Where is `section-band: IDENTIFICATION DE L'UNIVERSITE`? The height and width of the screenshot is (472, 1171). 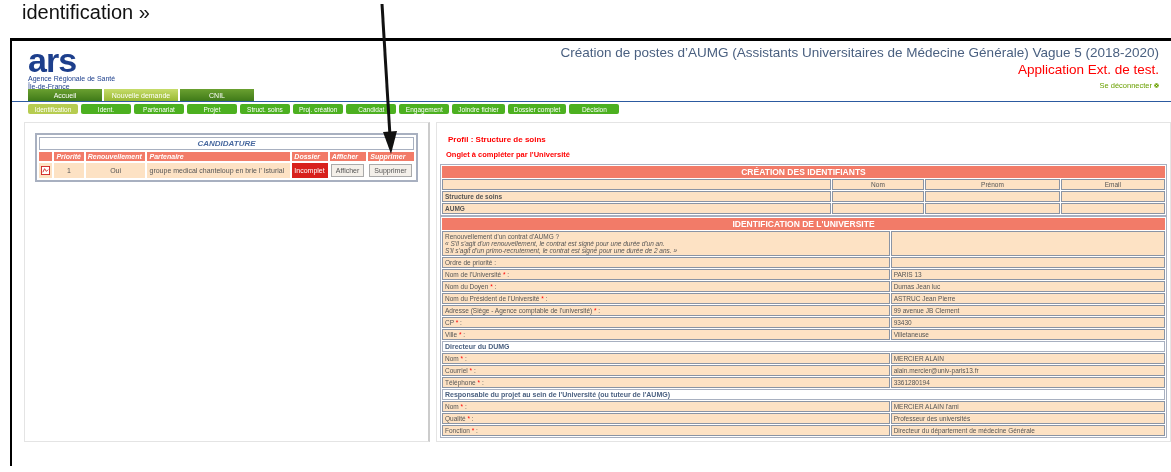 section-band: IDENTIFICATION DE L'UNIVERSITE is located at coordinates (803, 224).